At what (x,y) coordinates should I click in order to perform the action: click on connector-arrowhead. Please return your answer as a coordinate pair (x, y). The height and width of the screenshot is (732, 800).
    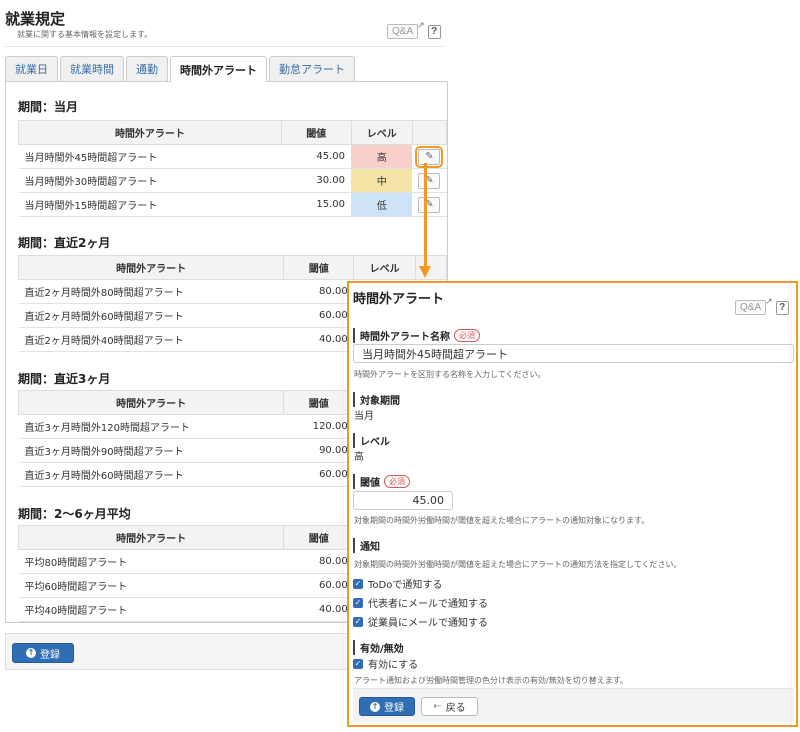
    Looking at the image, I should click on (425, 272).